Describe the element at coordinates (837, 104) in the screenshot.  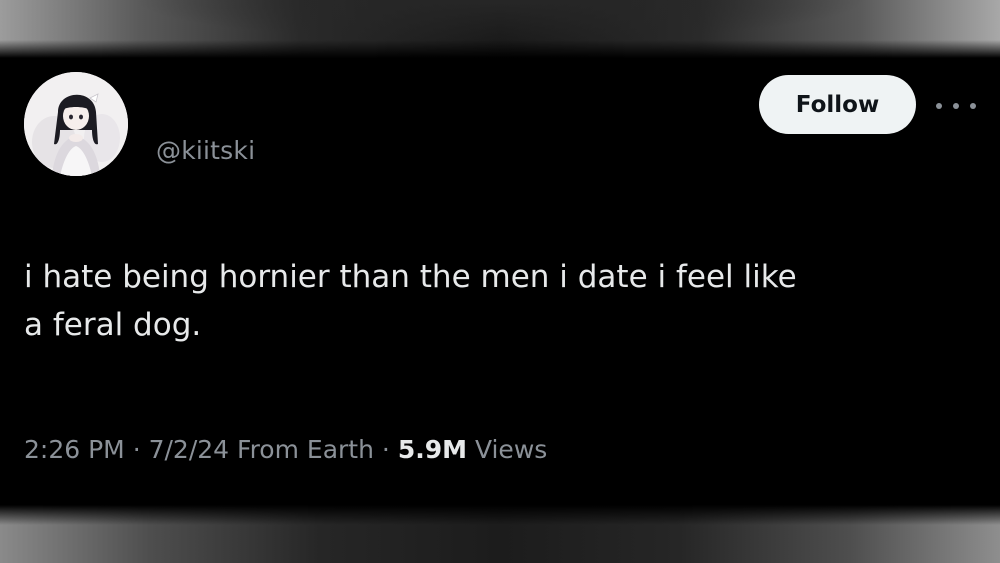
I see `follow-button: Follow` at that location.